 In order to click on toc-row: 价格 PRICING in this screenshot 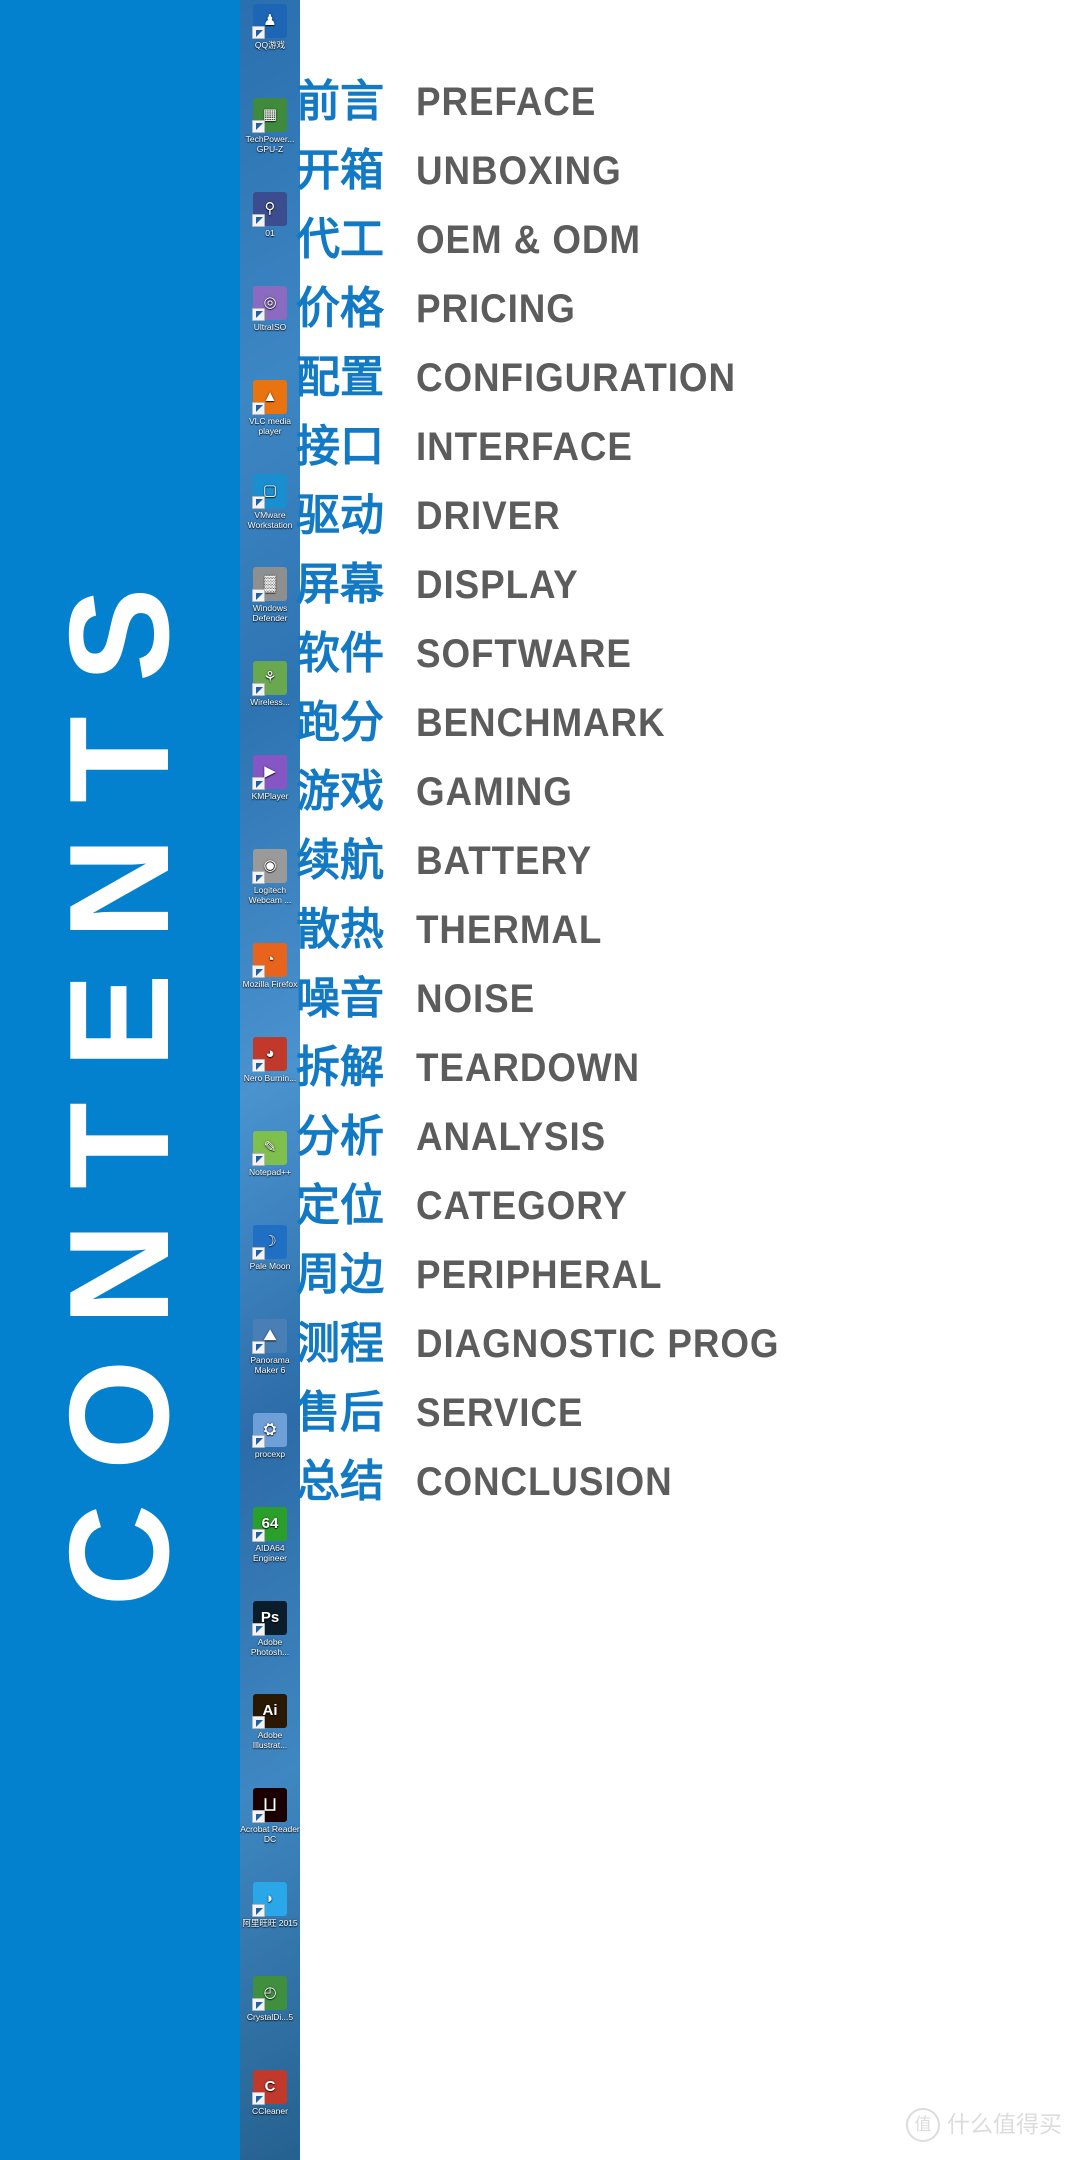, I will do `click(688, 309)`.